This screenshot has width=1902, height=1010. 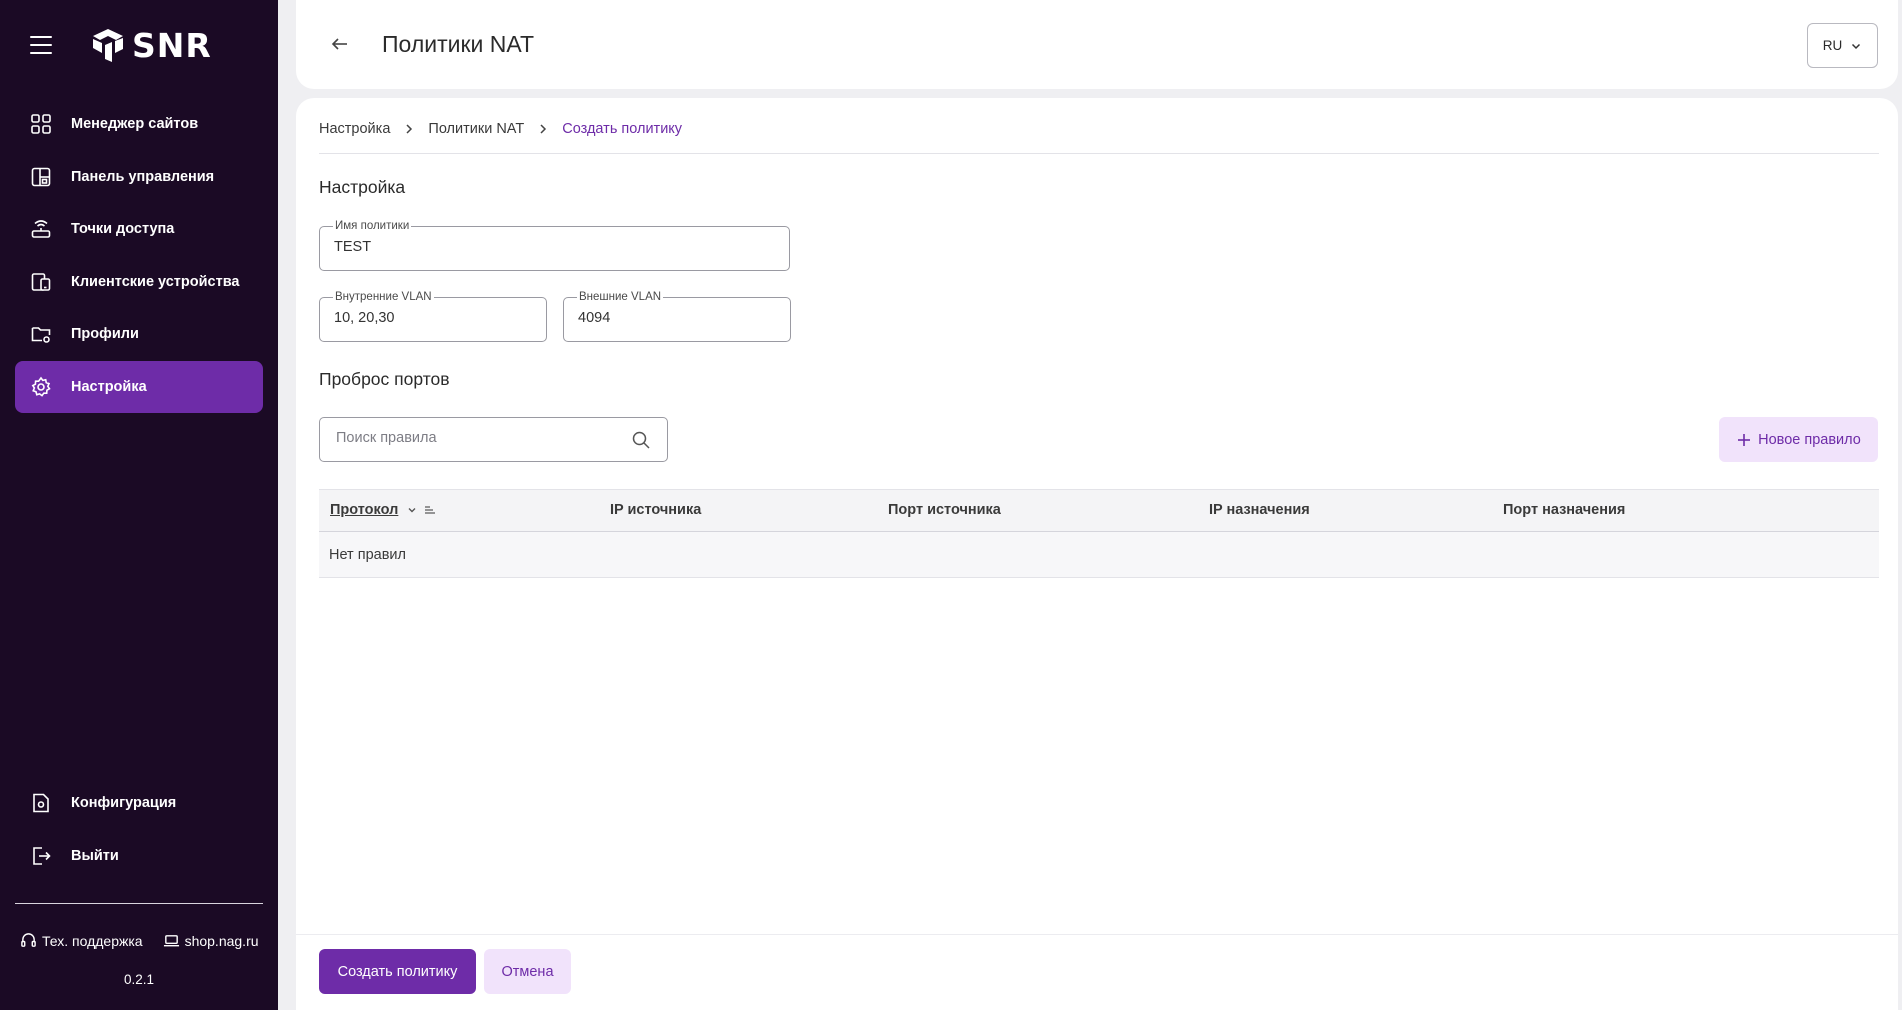 What do you see at coordinates (41, 803) in the screenshot?
I see `config-file-icon` at bounding box center [41, 803].